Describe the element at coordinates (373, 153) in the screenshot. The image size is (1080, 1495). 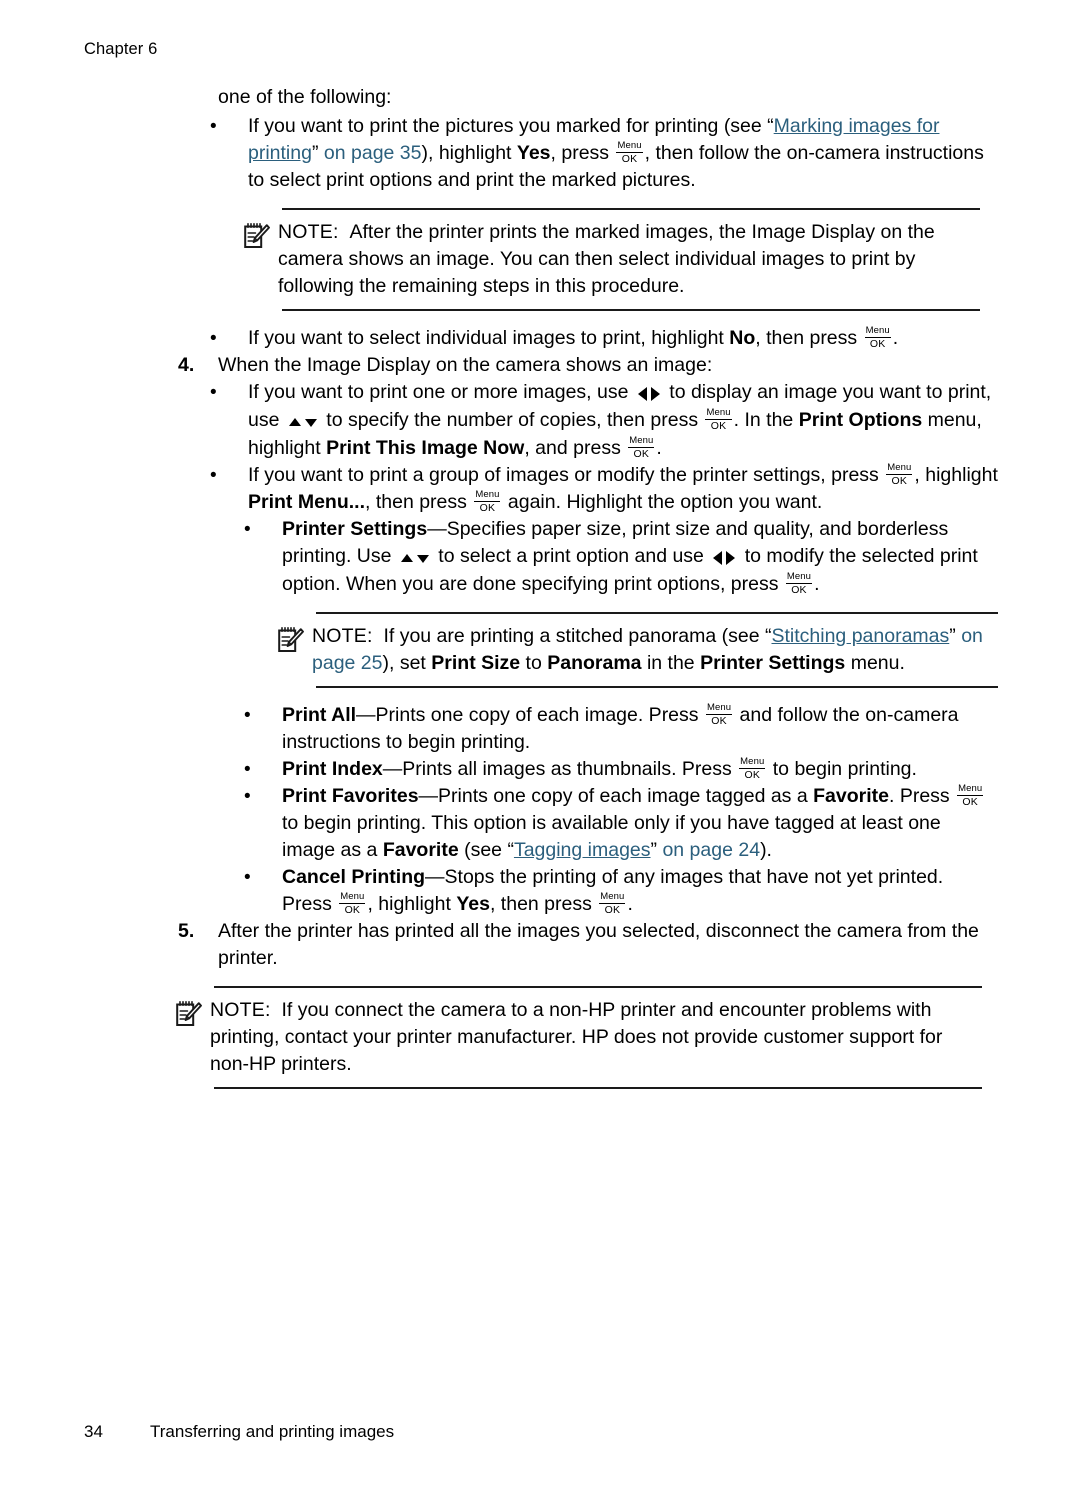
I see `link-page-ref-35: on page 35` at that location.